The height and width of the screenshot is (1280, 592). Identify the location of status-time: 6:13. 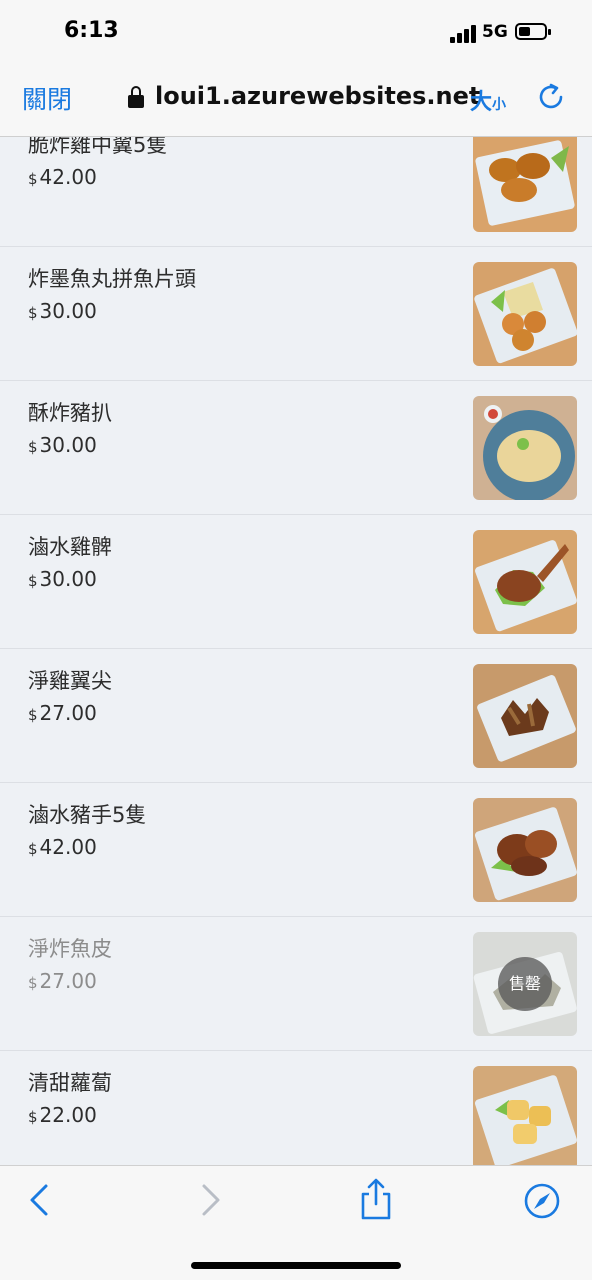
(91, 30).